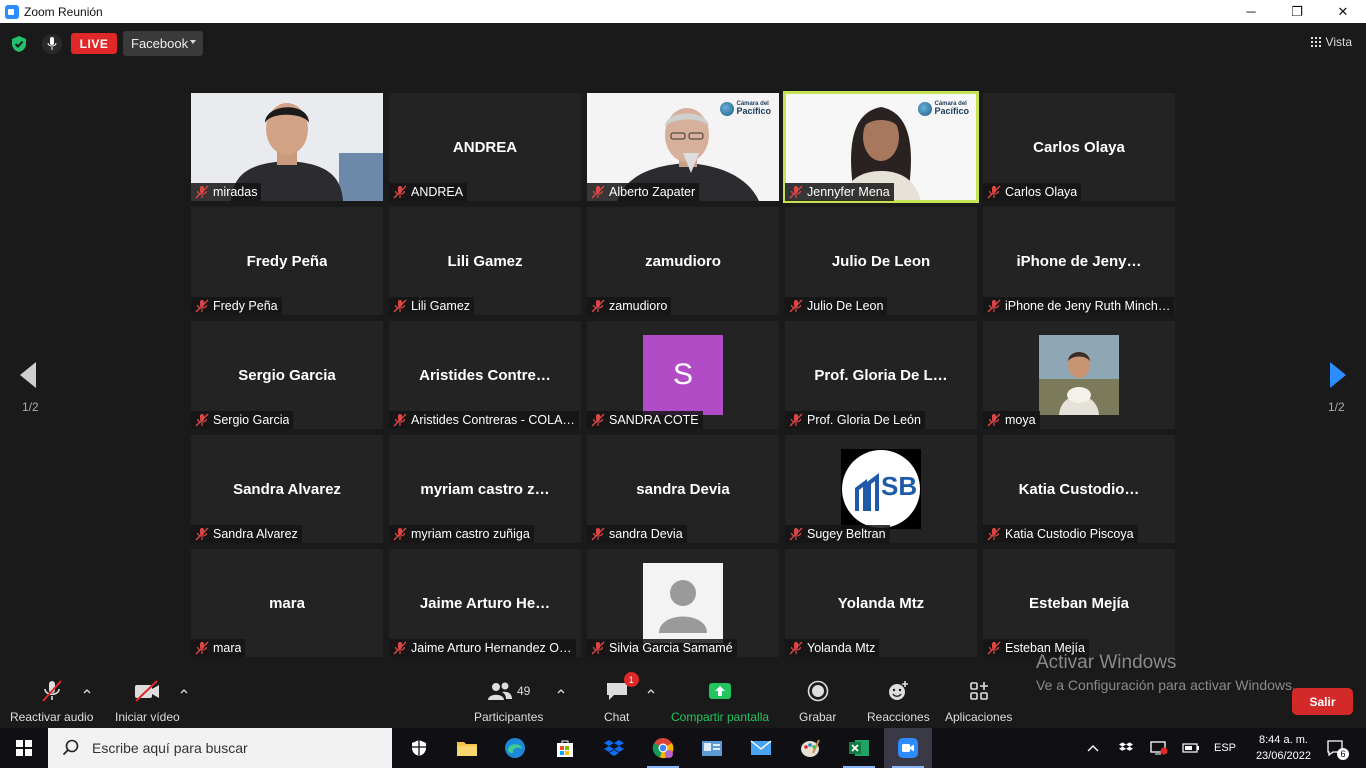 The height and width of the screenshot is (768, 1366). What do you see at coordinates (712, 748) in the screenshot?
I see `contacts-app-icon` at bounding box center [712, 748].